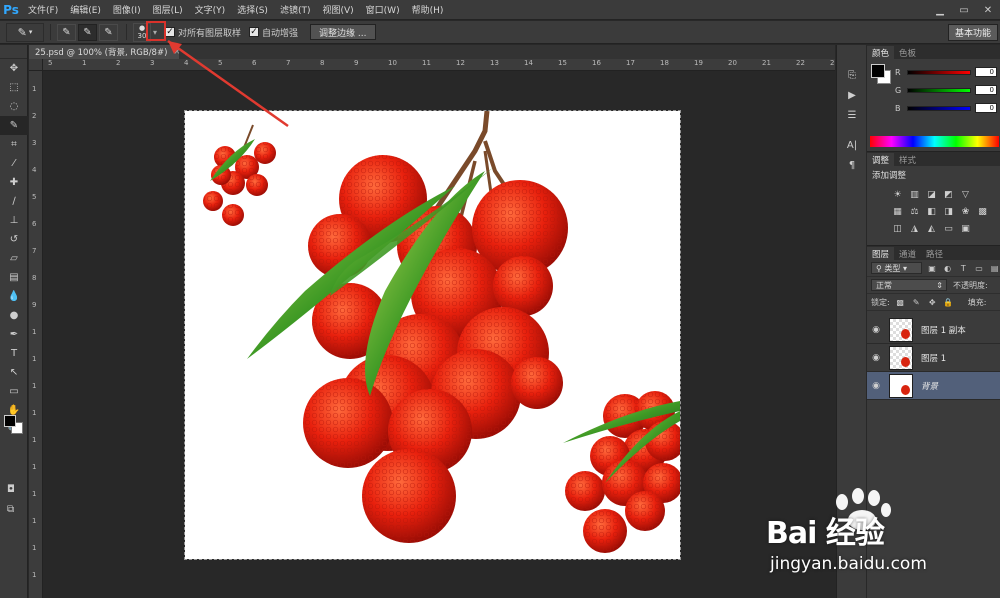 This screenshot has width=1000, height=598. What do you see at coordinates (105, 52) in the screenshot?
I see `document-tab: 25.psd @ 100% (背景, RGB/8#) ×` at bounding box center [105, 52].